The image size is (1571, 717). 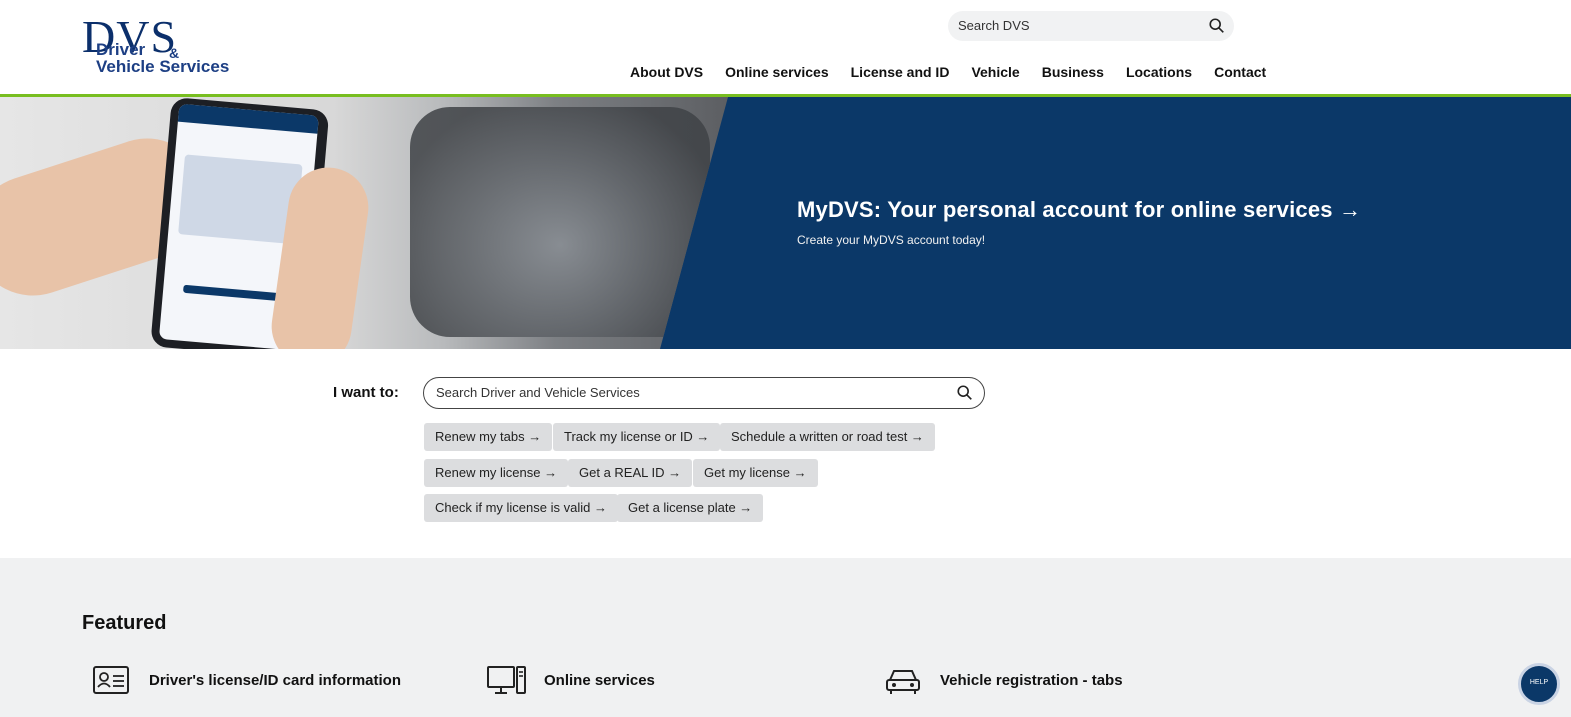 I want to click on id-card-icon, so click(x=111, y=680).